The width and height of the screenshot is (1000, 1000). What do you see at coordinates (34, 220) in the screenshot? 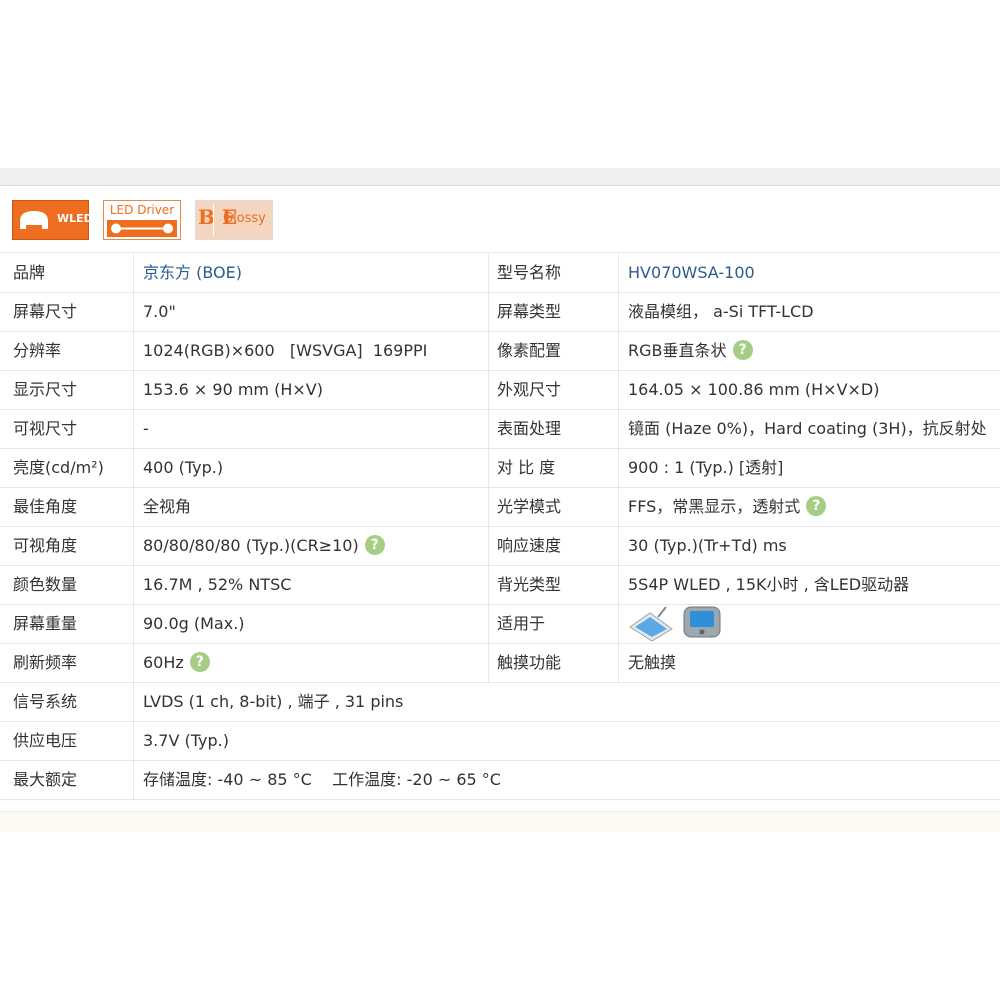
I see `wled-icon` at bounding box center [34, 220].